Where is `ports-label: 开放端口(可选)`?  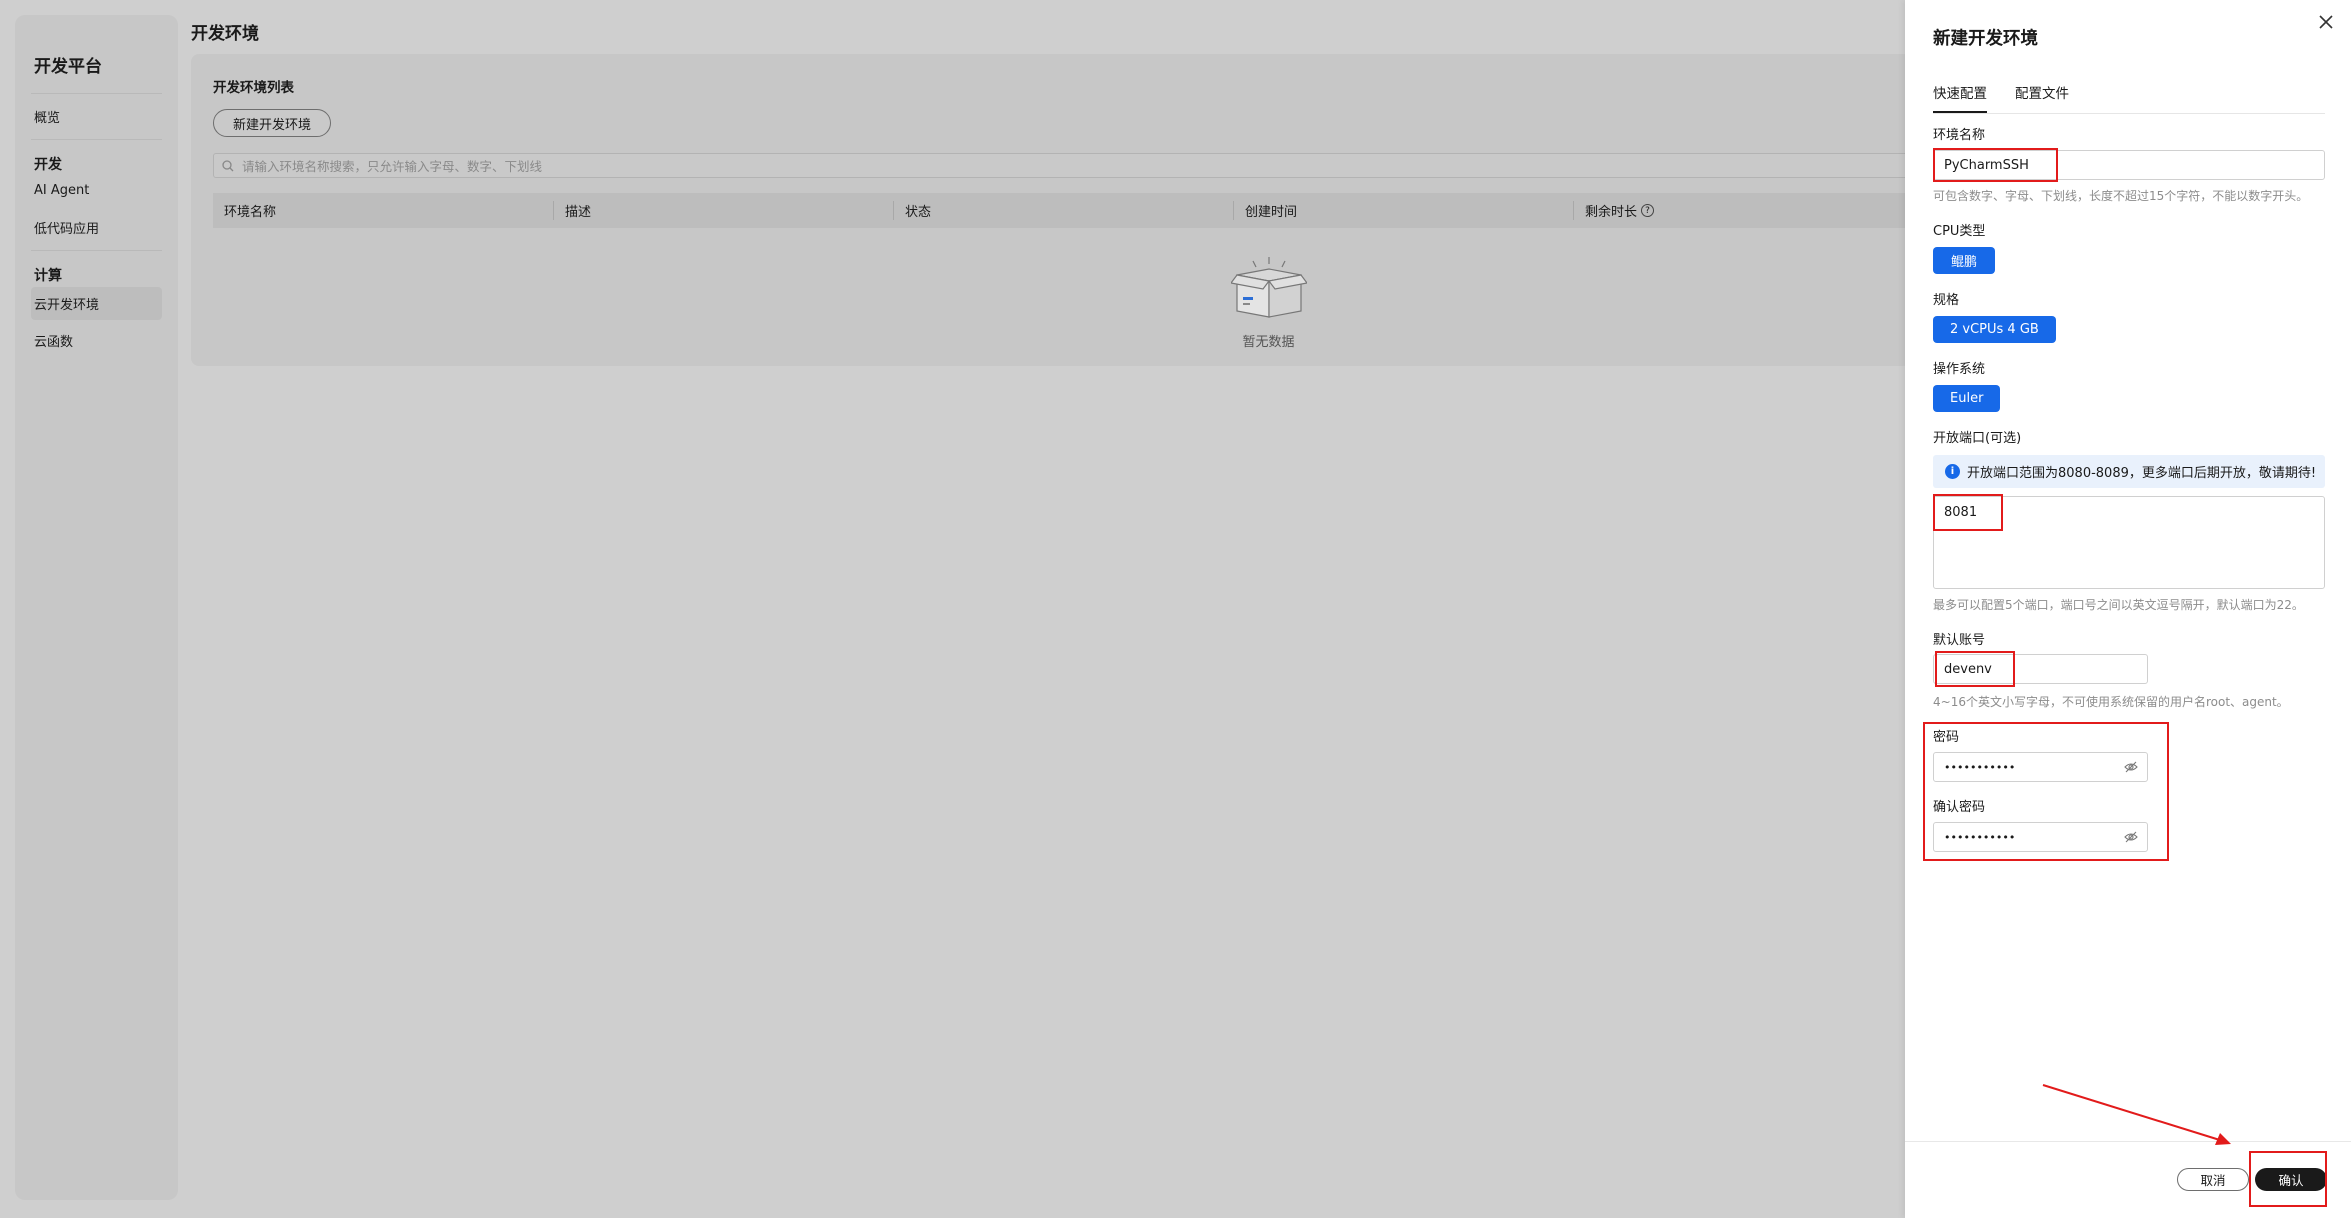 ports-label: 开放端口(可选) is located at coordinates (1977, 438).